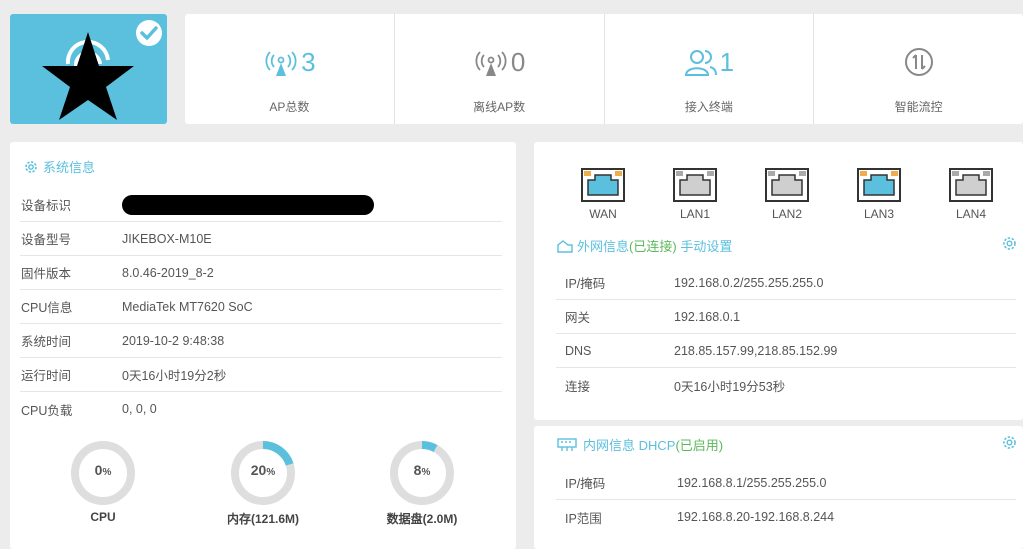 The image size is (1023, 549). I want to click on wan-info-header: 外网信息 (已连接) 手动设置, so click(644, 245).